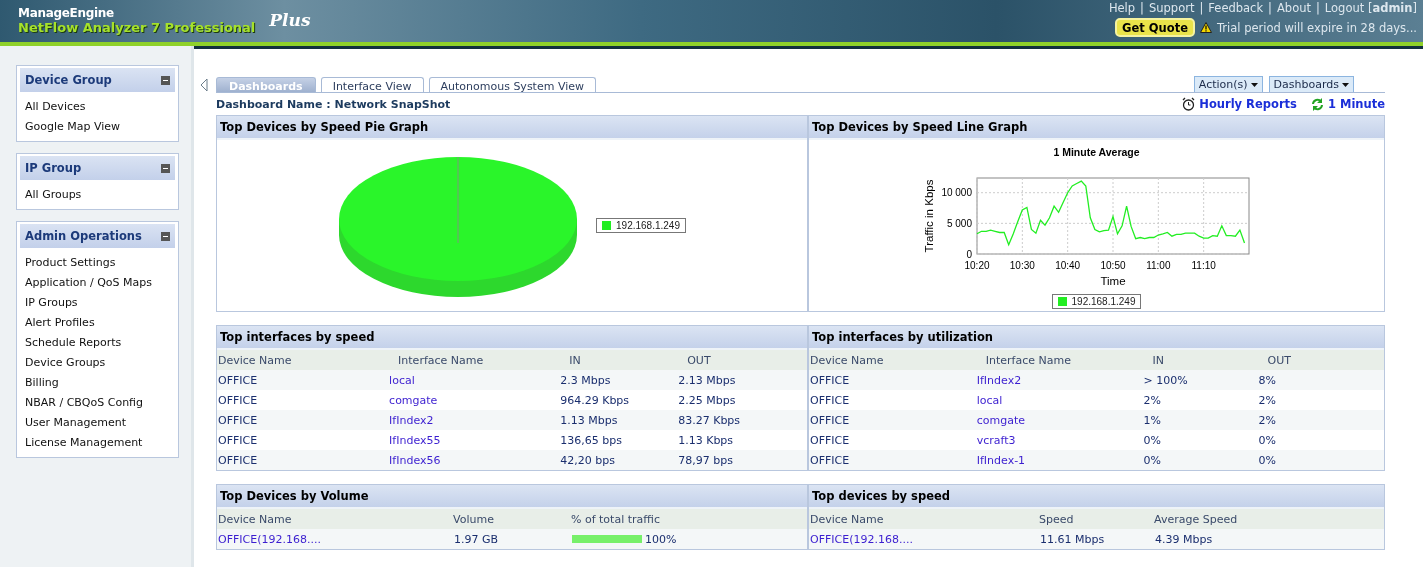 Image resolution: width=1423 pixels, height=568 pixels. What do you see at coordinates (1096, 152) in the screenshot?
I see `chart-title: 1 Minute Average` at bounding box center [1096, 152].